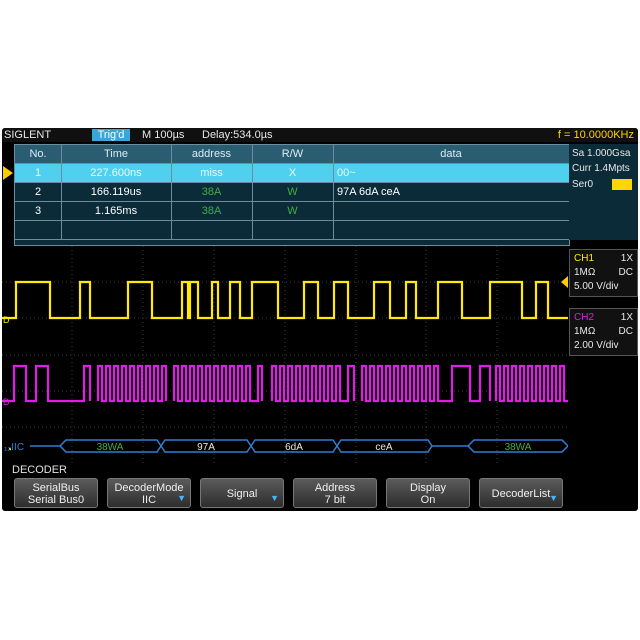 This screenshot has height=640, width=640. I want to click on table-row-empty, so click(292, 230).